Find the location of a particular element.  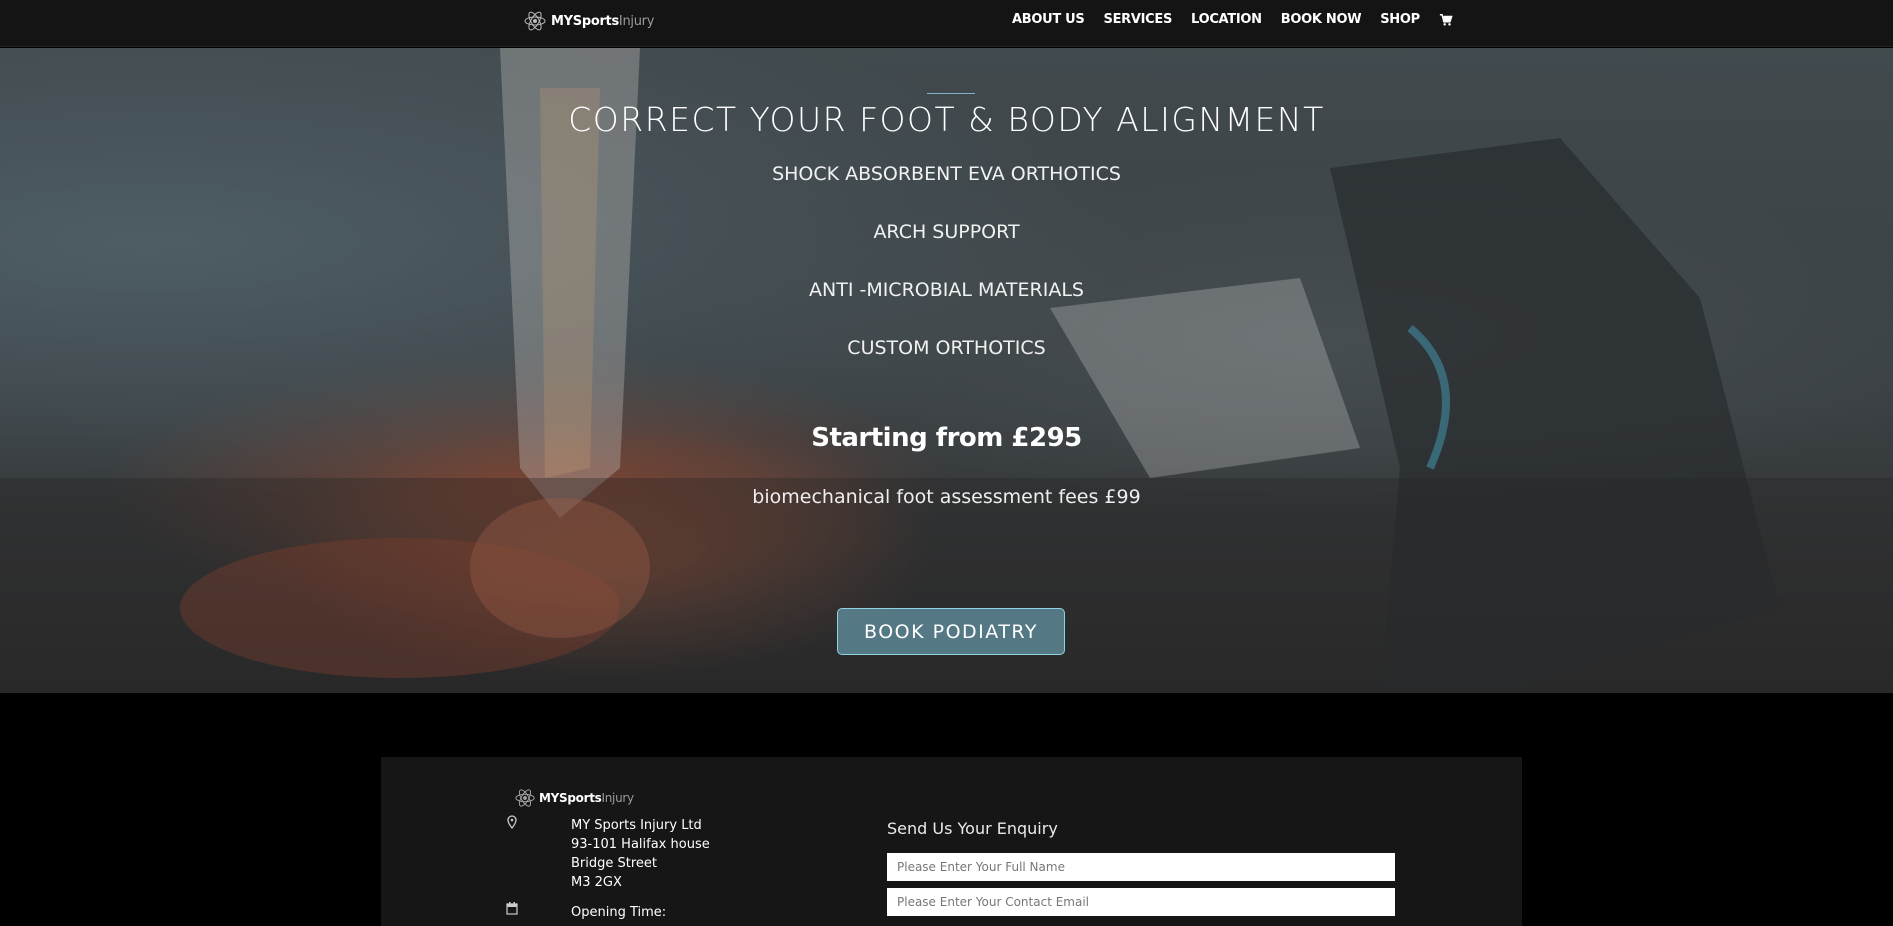

opening-time-label: Opening Time: is located at coordinates (619, 912).